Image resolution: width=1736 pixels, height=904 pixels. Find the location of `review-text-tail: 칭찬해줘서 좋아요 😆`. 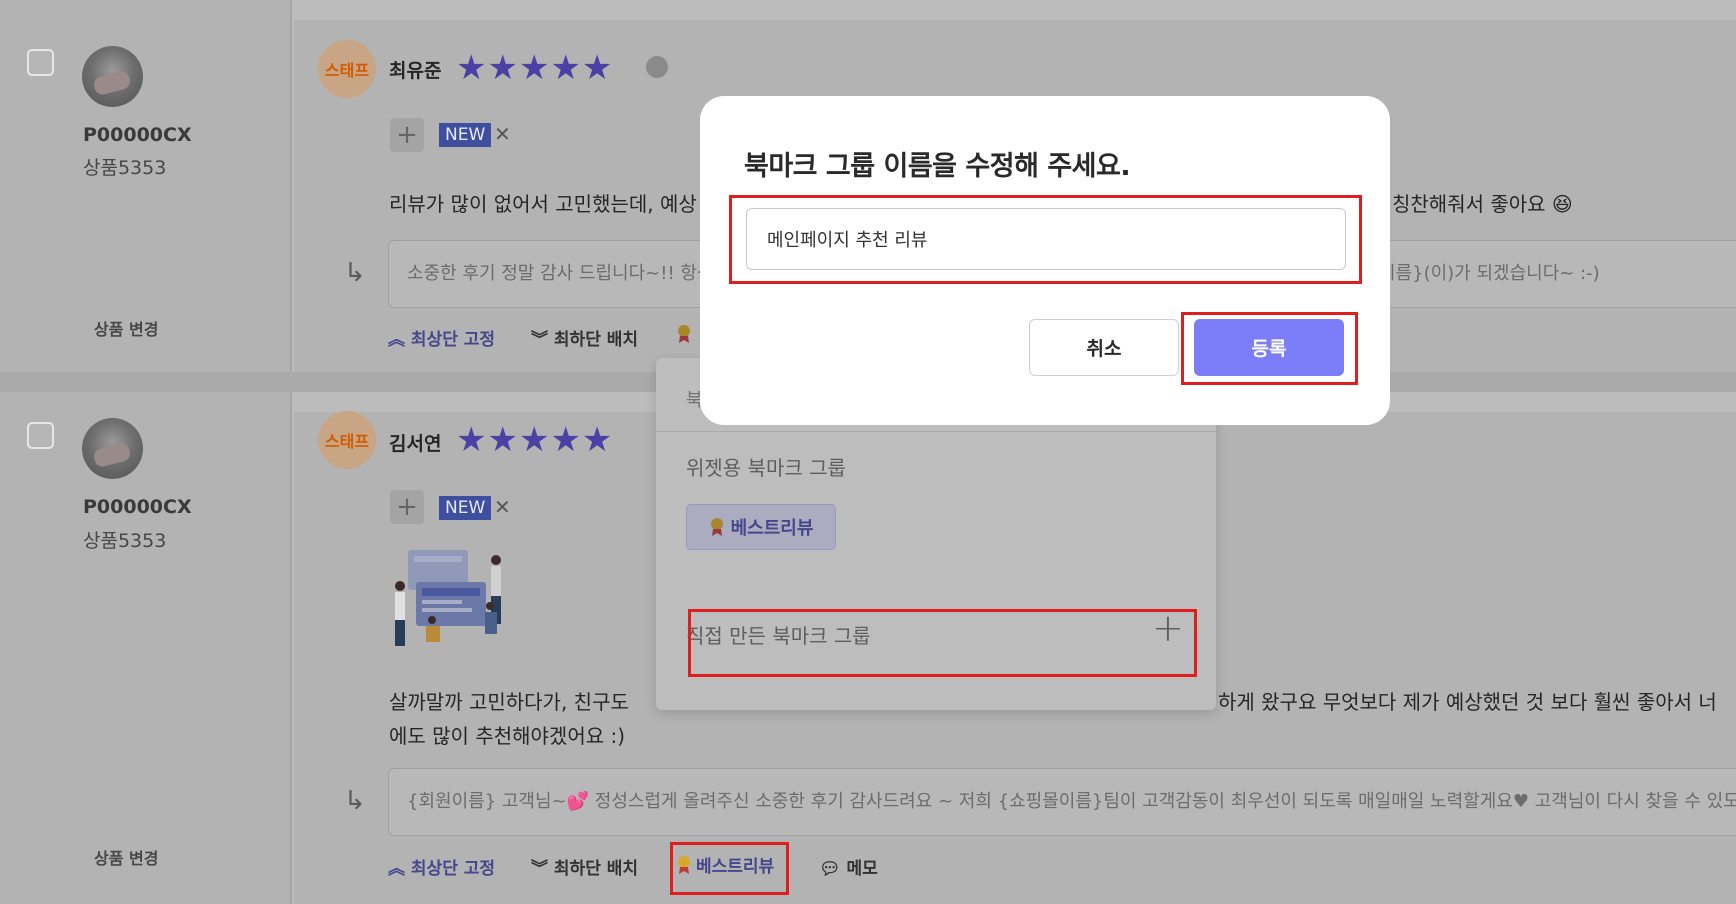

review-text-tail: 칭찬해줘서 좋아요 😆 is located at coordinates (1482, 204).